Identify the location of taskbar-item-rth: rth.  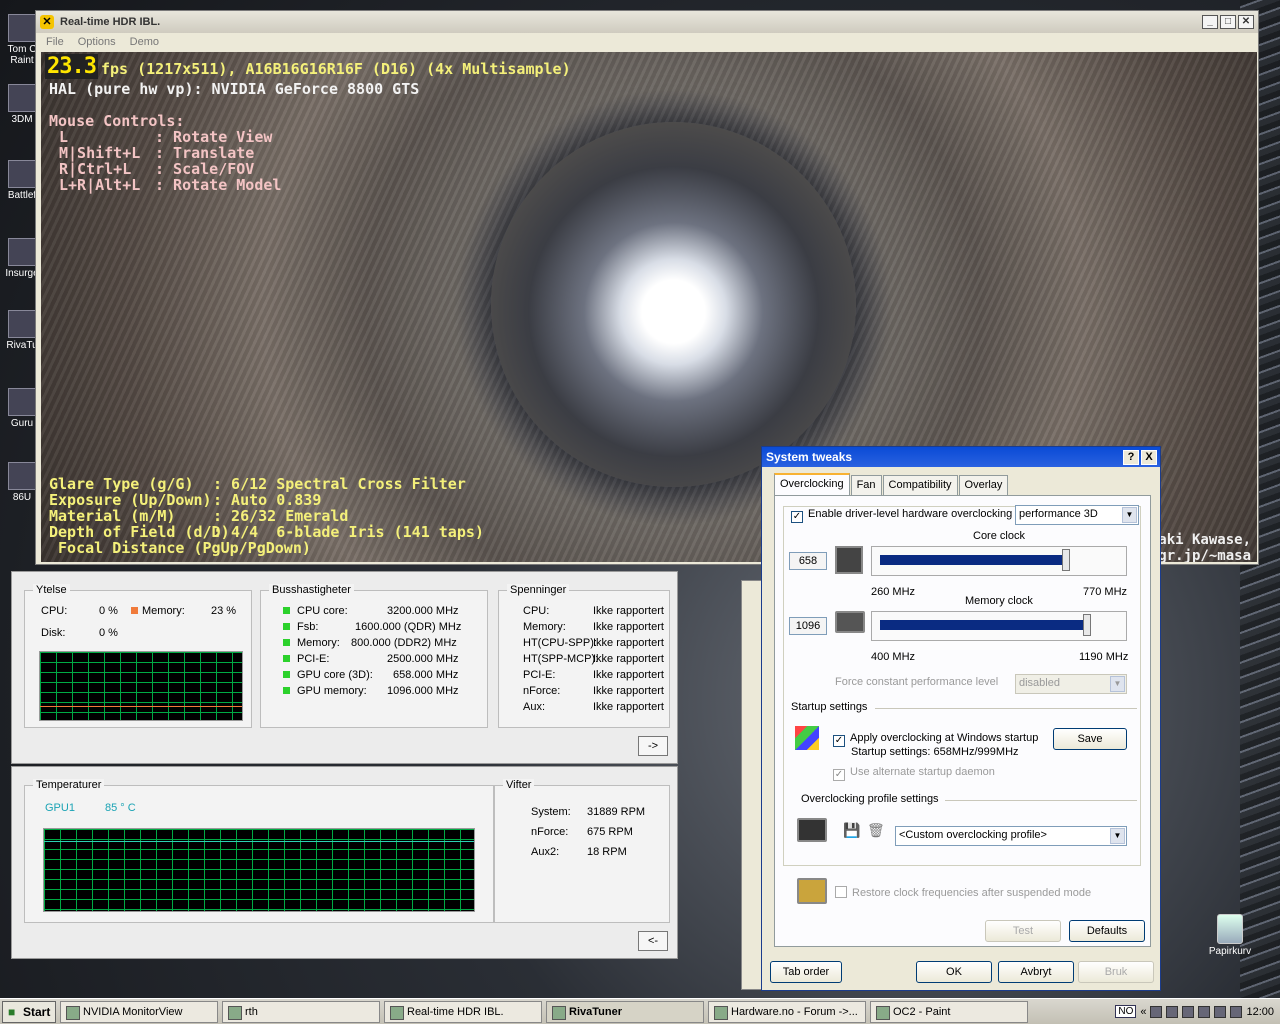
(301, 1011).